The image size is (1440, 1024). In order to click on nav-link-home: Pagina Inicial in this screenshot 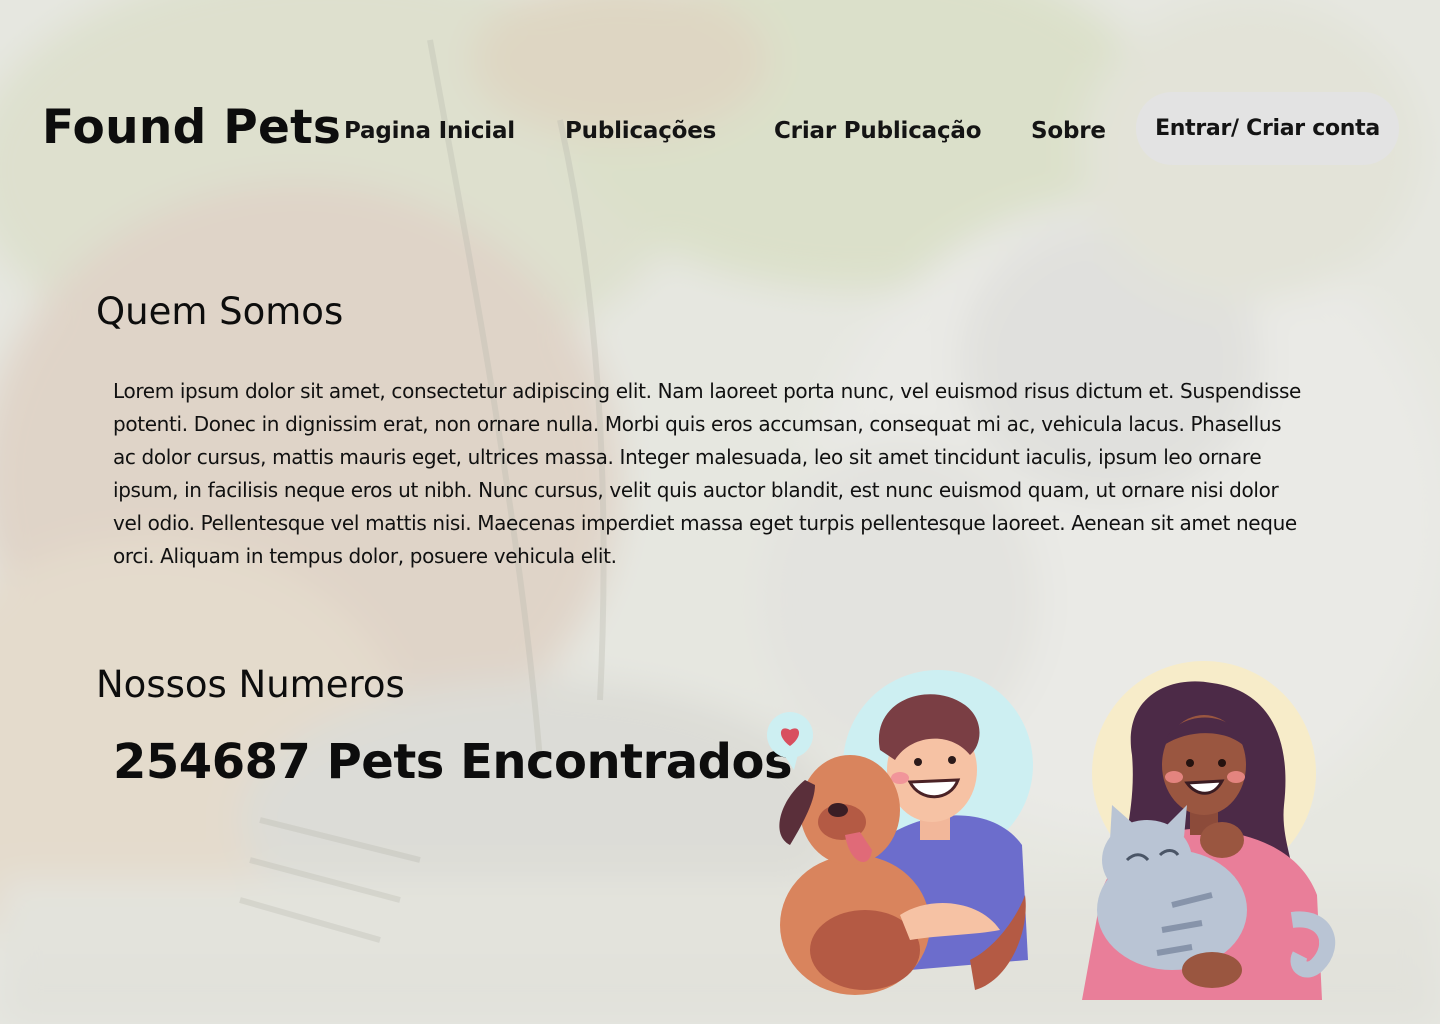, I will do `click(429, 131)`.